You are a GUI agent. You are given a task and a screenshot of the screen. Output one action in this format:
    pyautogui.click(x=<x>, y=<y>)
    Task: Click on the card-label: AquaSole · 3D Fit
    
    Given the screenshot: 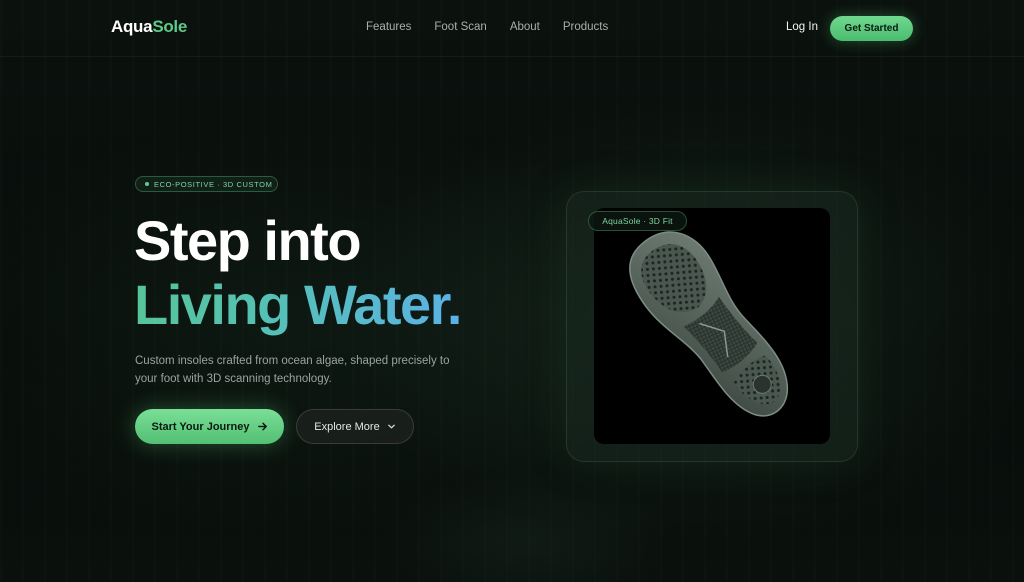 What is the action you would take?
    pyautogui.click(x=637, y=221)
    